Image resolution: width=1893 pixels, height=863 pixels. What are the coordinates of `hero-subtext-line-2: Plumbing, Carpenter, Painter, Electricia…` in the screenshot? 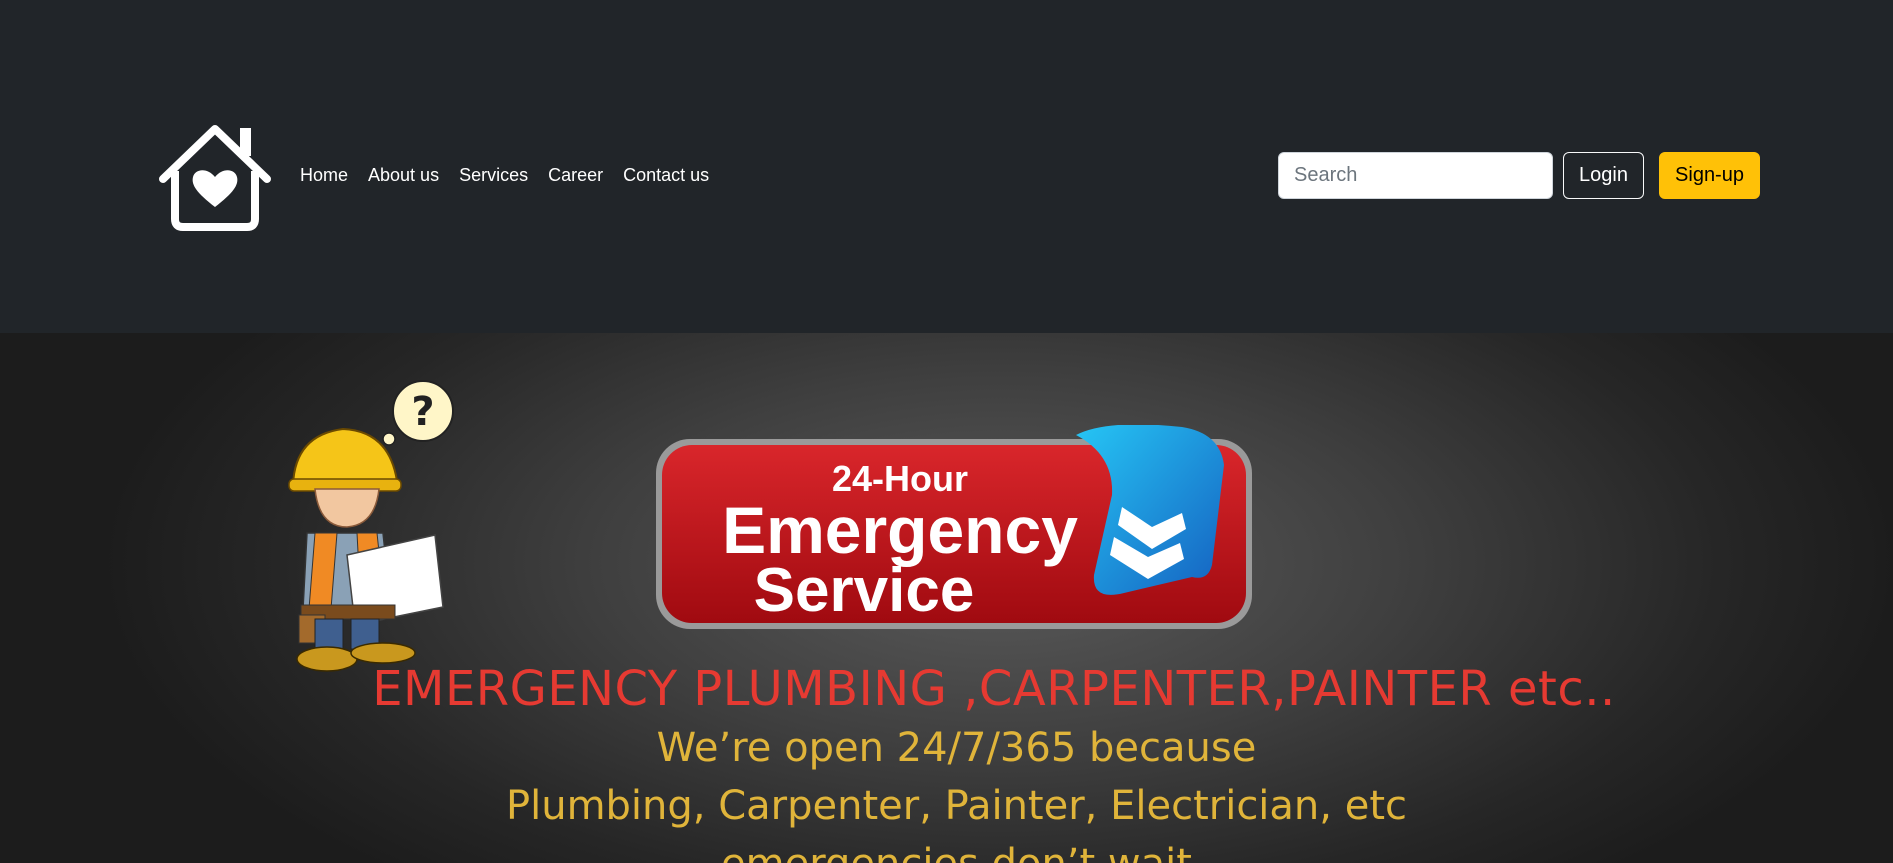 It's located at (956, 806).